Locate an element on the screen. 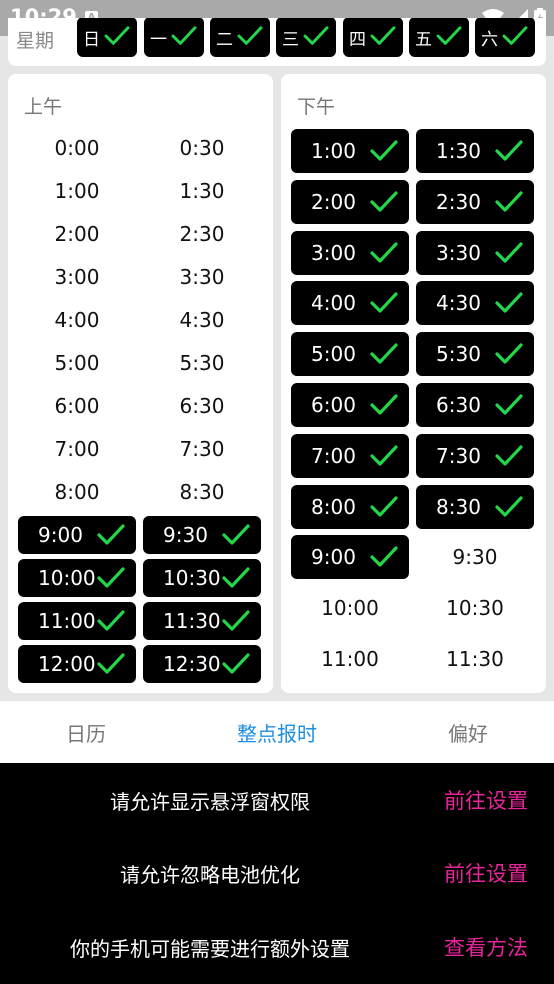 This screenshot has width=554, height=984. time-slot-label: 6:00 is located at coordinates (77, 406).